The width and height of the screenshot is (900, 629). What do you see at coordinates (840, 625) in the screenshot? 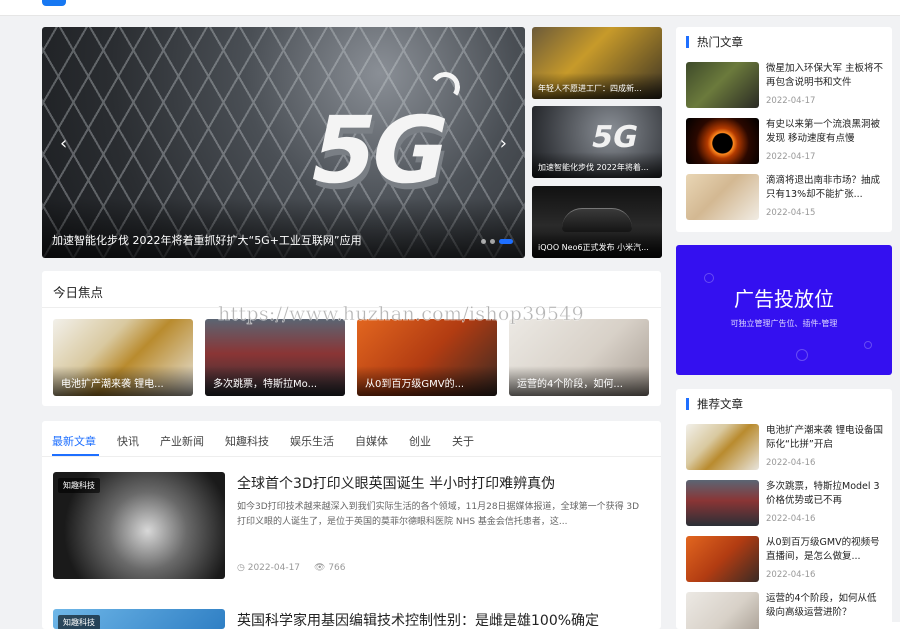
I see `bottom-toolbar` at bounding box center [840, 625].